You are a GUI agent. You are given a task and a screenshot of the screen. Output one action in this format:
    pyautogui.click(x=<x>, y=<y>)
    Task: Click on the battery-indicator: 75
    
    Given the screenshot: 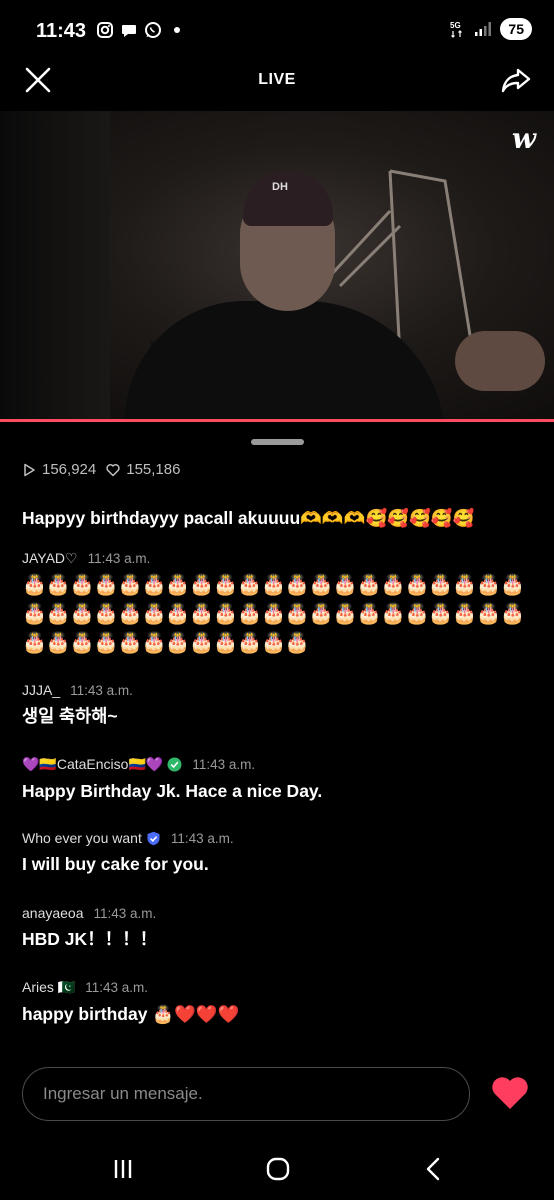 What is the action you would take?
    pyautogui.click(x=516, y=29)
    